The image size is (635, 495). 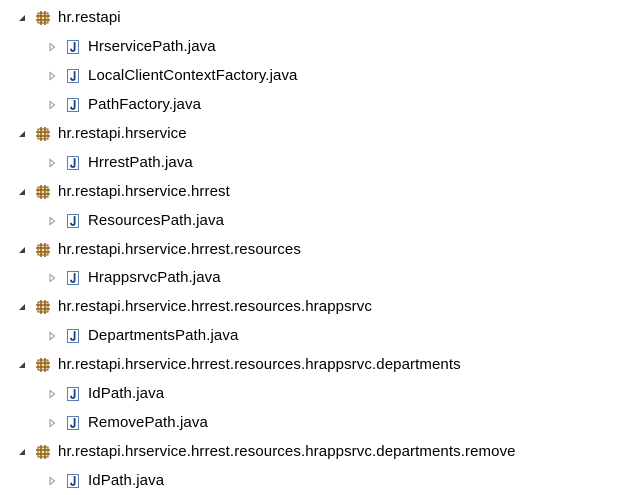 What do you see at coordinates (317, 220) in the screenshot?
I see `java-file-row: ResourcesPath.java` at bounding box center [317, 220].